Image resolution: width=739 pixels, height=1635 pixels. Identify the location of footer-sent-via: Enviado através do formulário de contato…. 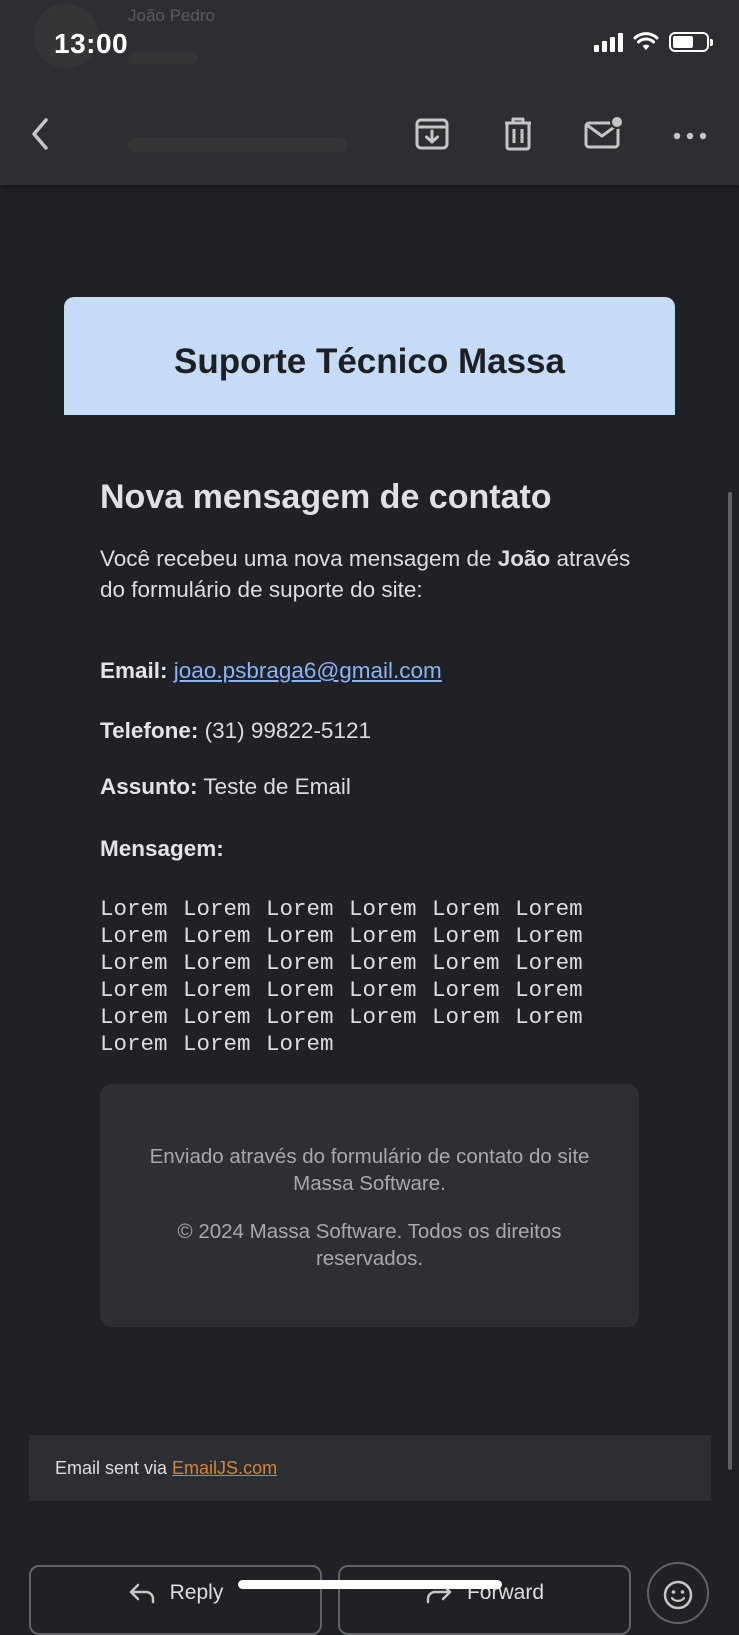
(369, 1170).